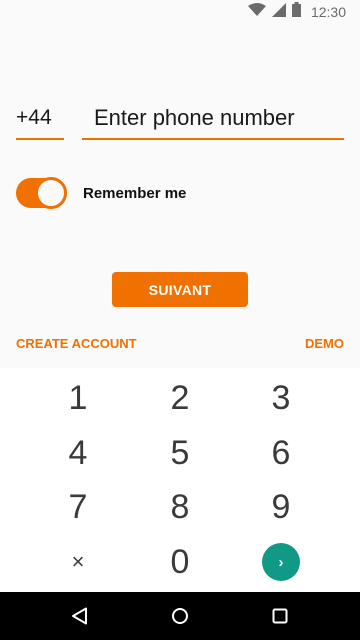 The height and width of the screenshot is (640, 360). What do you see at coordinates (328, 12) in the screenshot?
I see `clock: 12:30` at bounding box center [328, 12].